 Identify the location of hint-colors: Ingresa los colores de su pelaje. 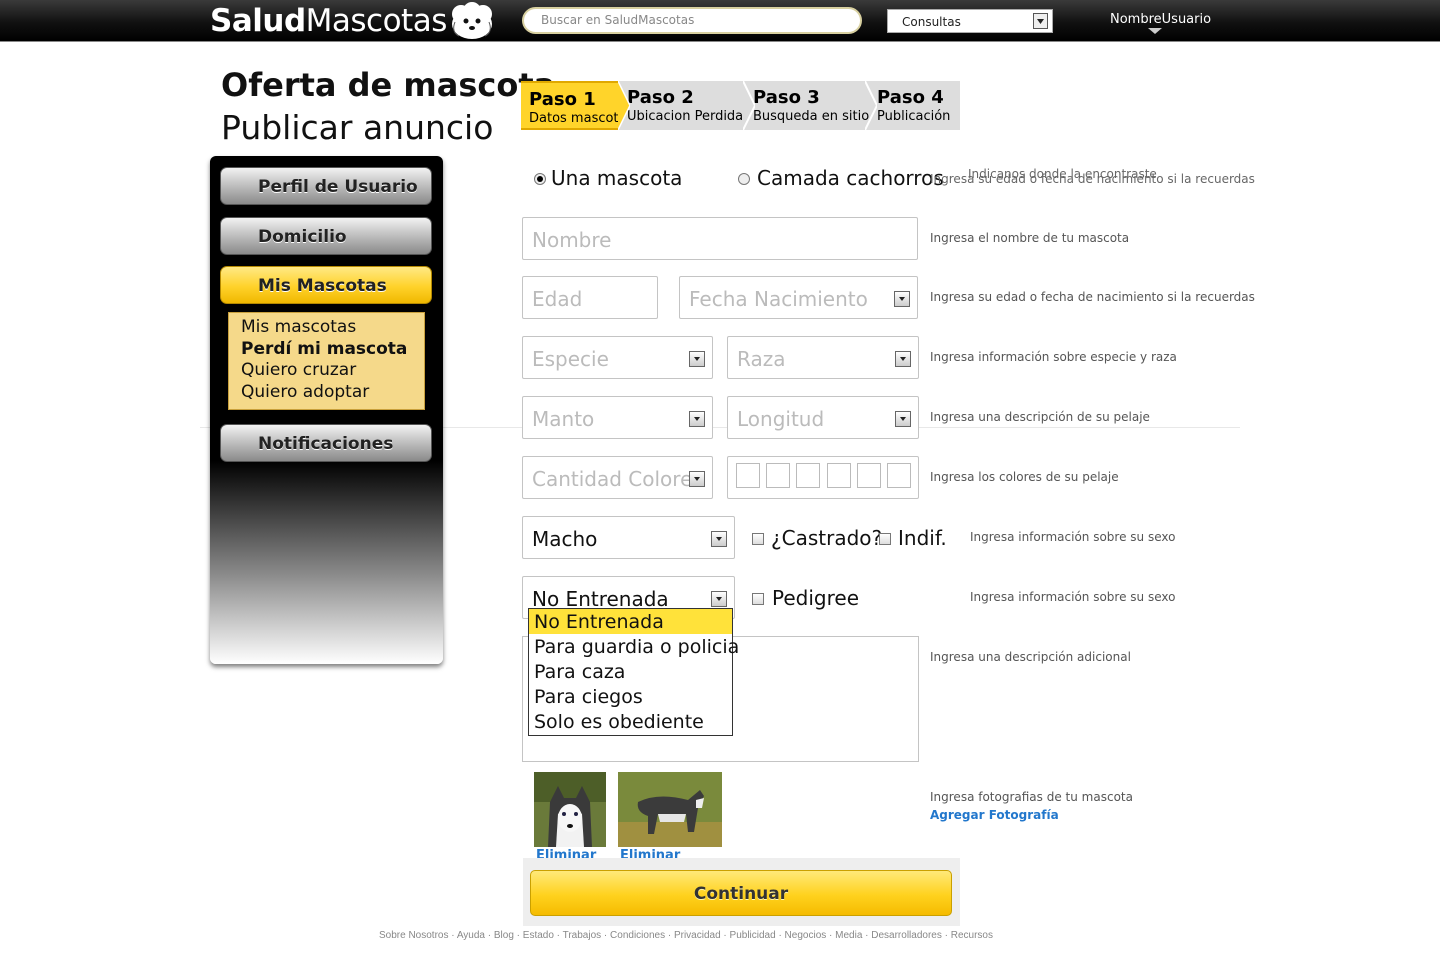
(1024, 477).